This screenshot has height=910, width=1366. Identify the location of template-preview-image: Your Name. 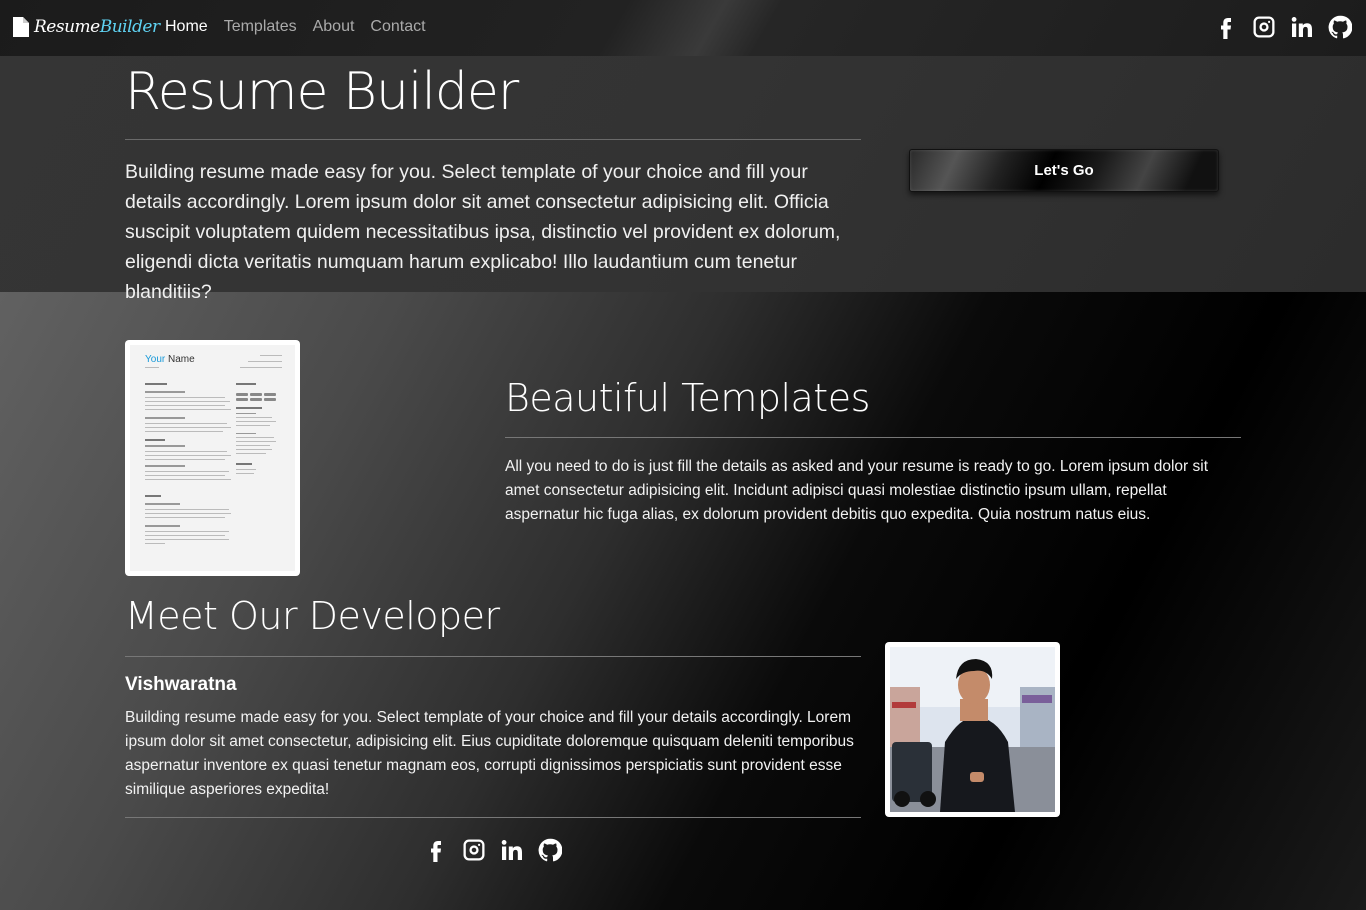
(212, 458).